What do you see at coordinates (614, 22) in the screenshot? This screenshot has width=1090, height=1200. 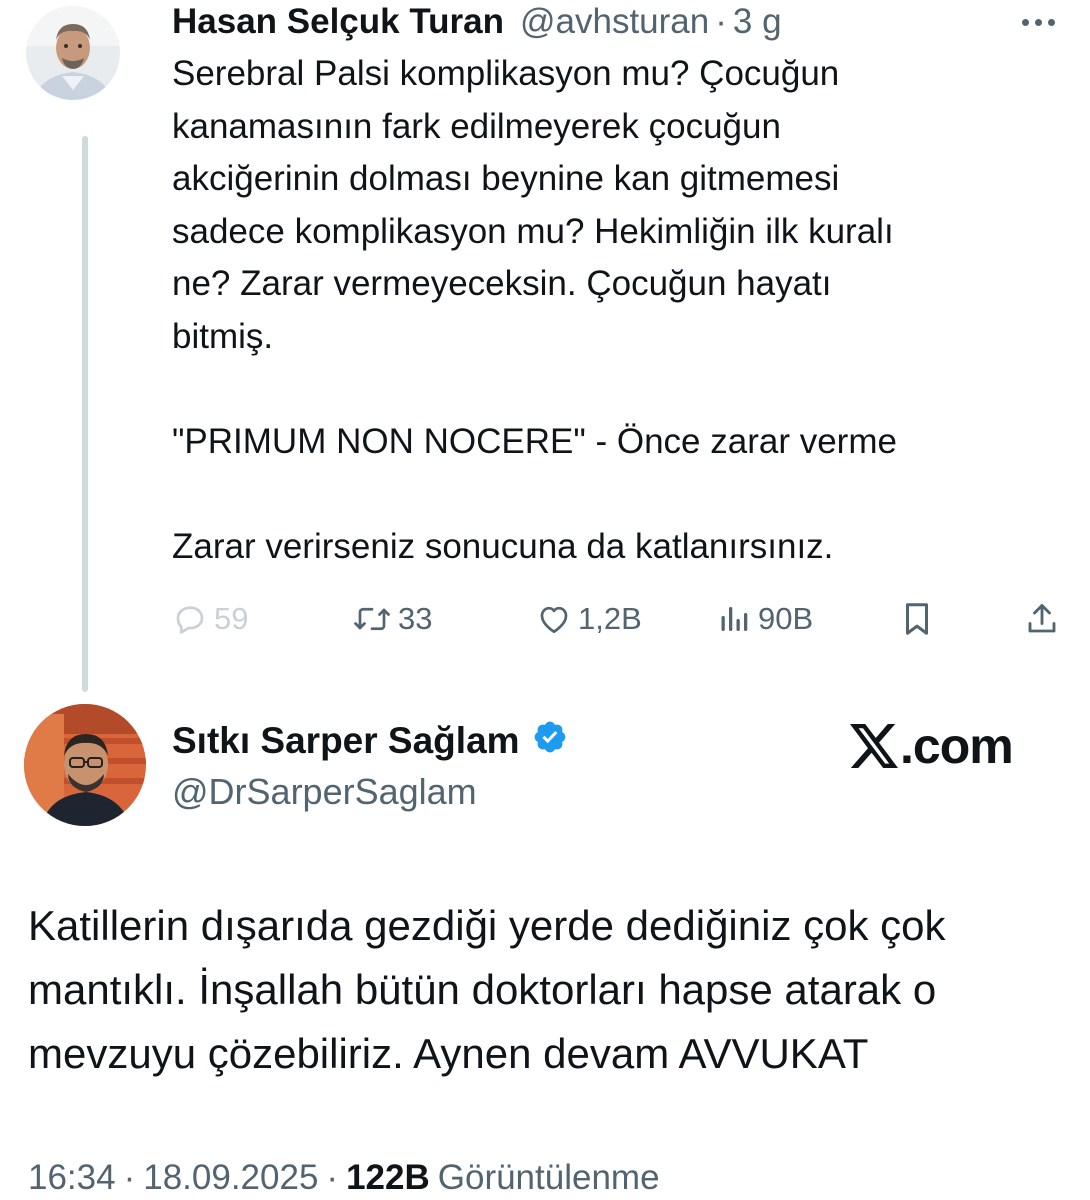 I see `author-handle: @avhsturan` at bounding box center [614, 22].